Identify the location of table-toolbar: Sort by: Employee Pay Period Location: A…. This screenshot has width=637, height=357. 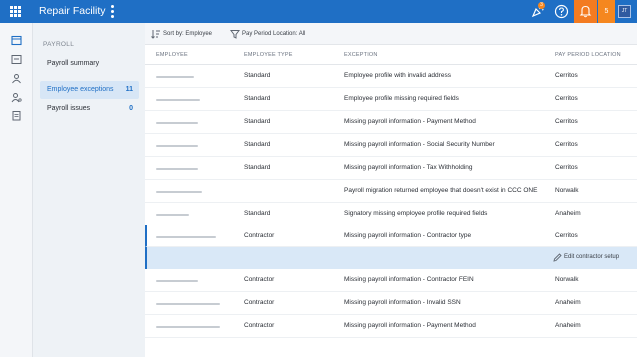
(391, 34).